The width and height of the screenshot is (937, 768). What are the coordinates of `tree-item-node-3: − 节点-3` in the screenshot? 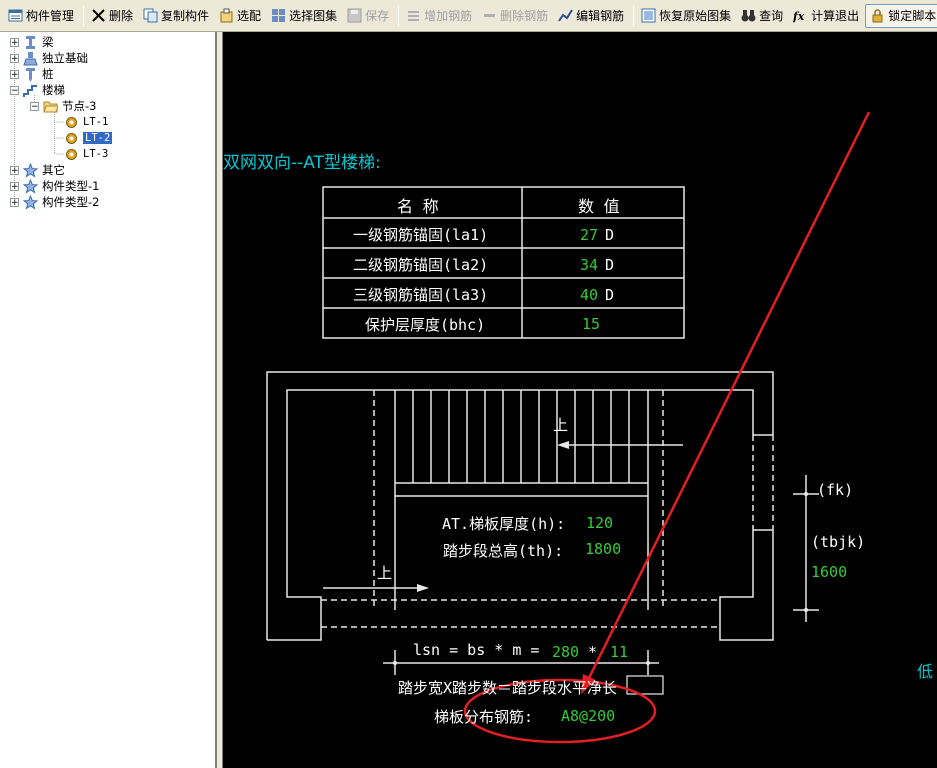 It's located at (63, 106).